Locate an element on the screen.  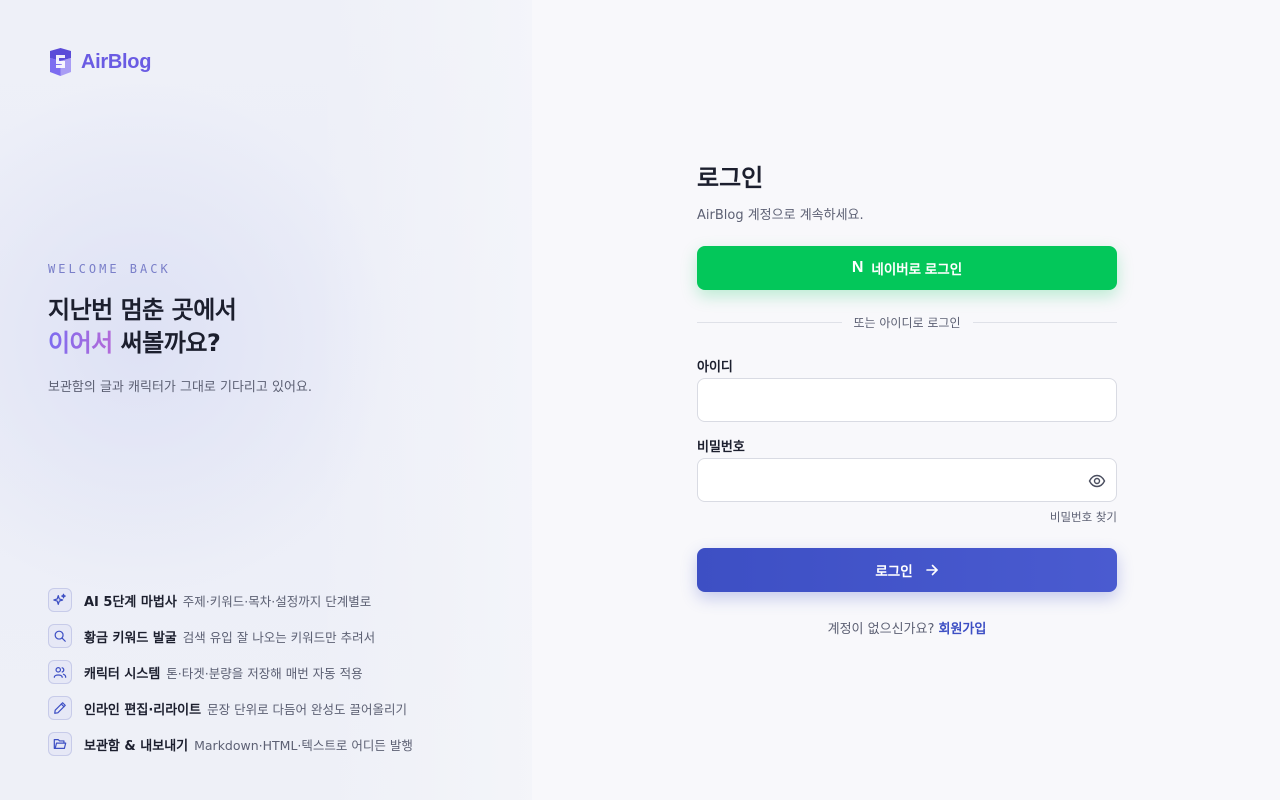
sparkles-icon is located at coordinates (60, 600).